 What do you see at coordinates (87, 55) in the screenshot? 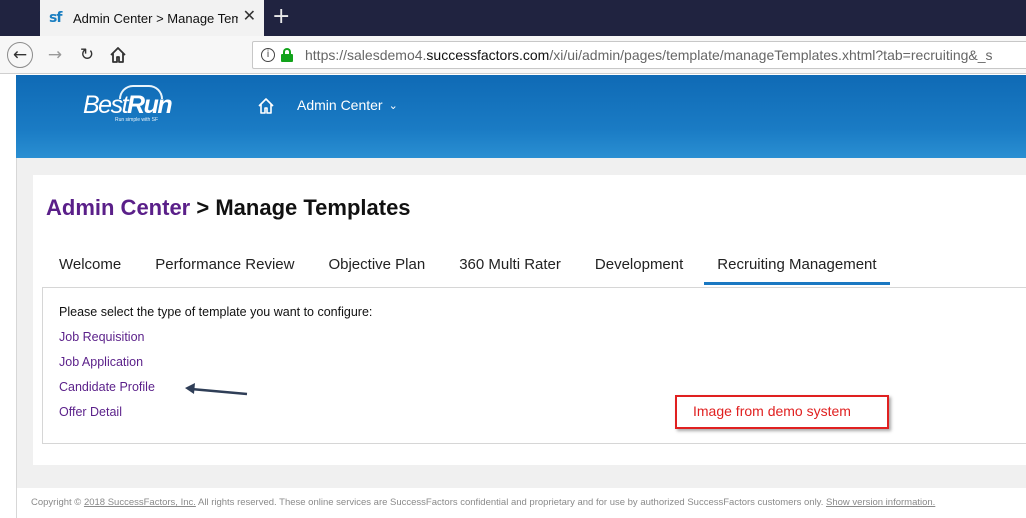
I see `reload-icon: ↻` at bounding box center [87, 55].